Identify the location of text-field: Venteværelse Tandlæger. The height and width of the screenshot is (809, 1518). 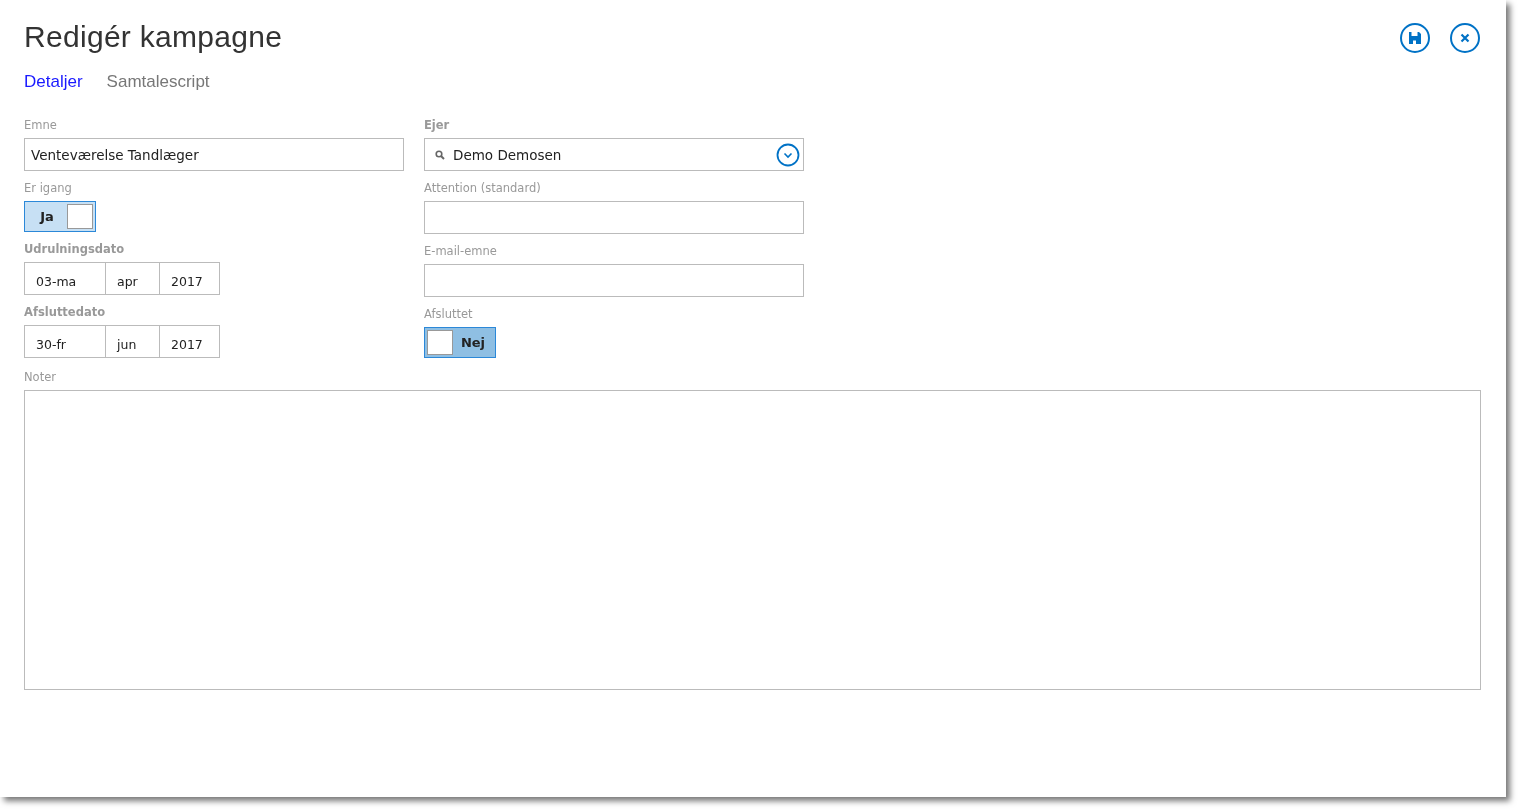
(214, 154).